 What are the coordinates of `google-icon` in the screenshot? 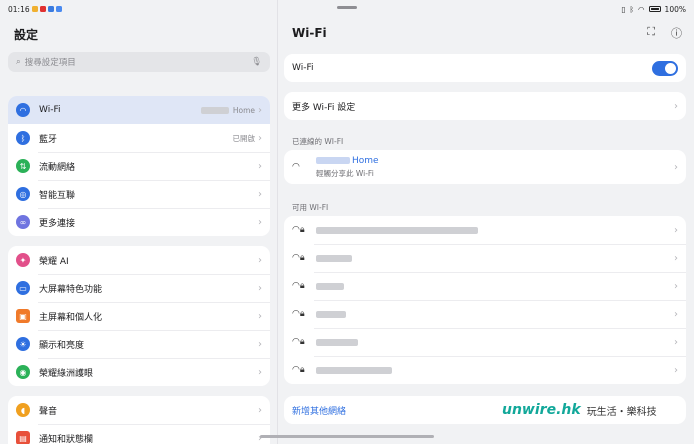 It's located at (58, 9).